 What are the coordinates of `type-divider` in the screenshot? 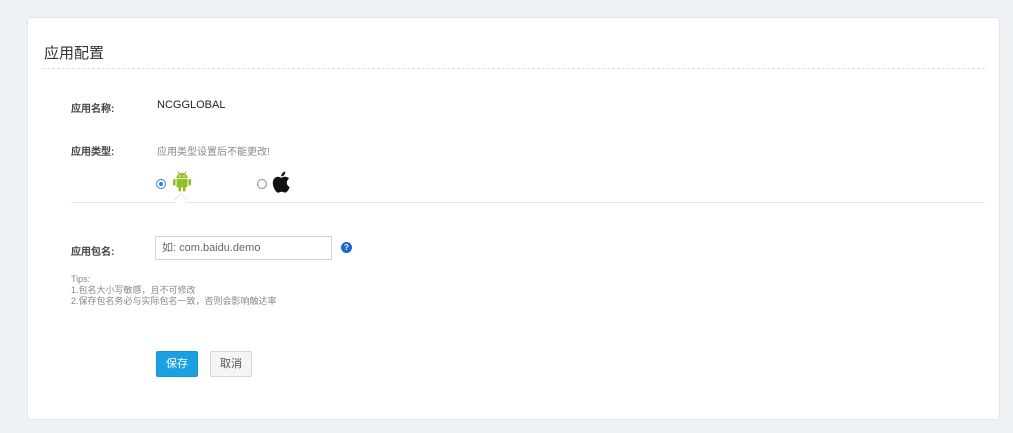 It's located at (528, 202).